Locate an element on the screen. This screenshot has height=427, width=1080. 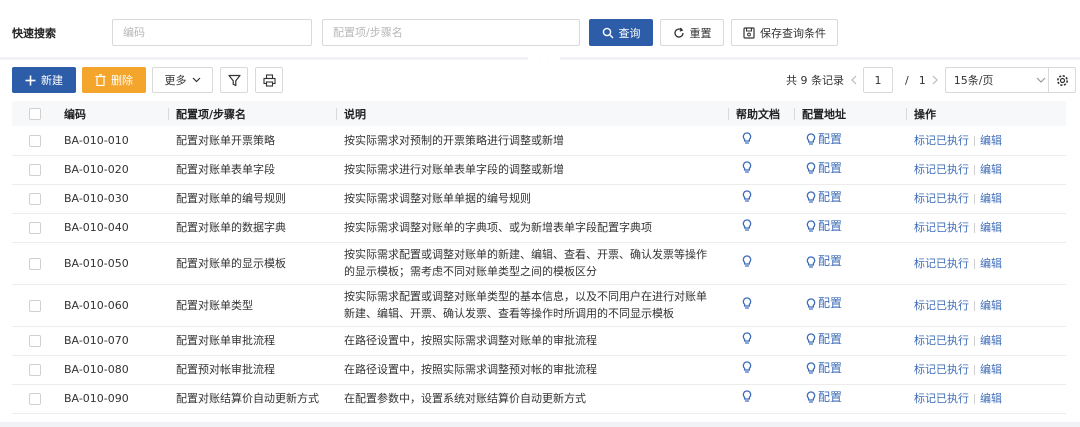
chevron-left-icon is located at coordinates (853, 80).